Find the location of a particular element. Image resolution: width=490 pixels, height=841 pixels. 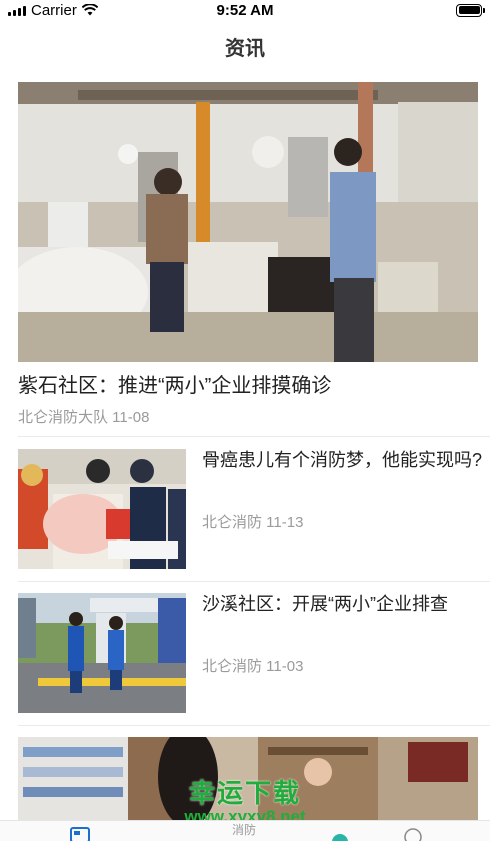

wifi-icon is located at coordinates (89, 10).